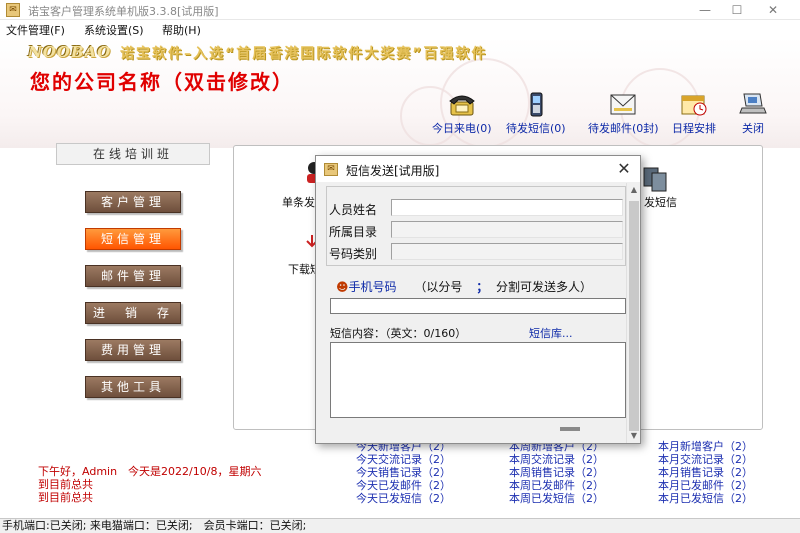  Describe the element at coordinates (400, 10) in the screenshot. I see `title-bar: ✉ 诺宝客户管理系统单机版3.3.8[试用版] — ☐ ✕` at that location.